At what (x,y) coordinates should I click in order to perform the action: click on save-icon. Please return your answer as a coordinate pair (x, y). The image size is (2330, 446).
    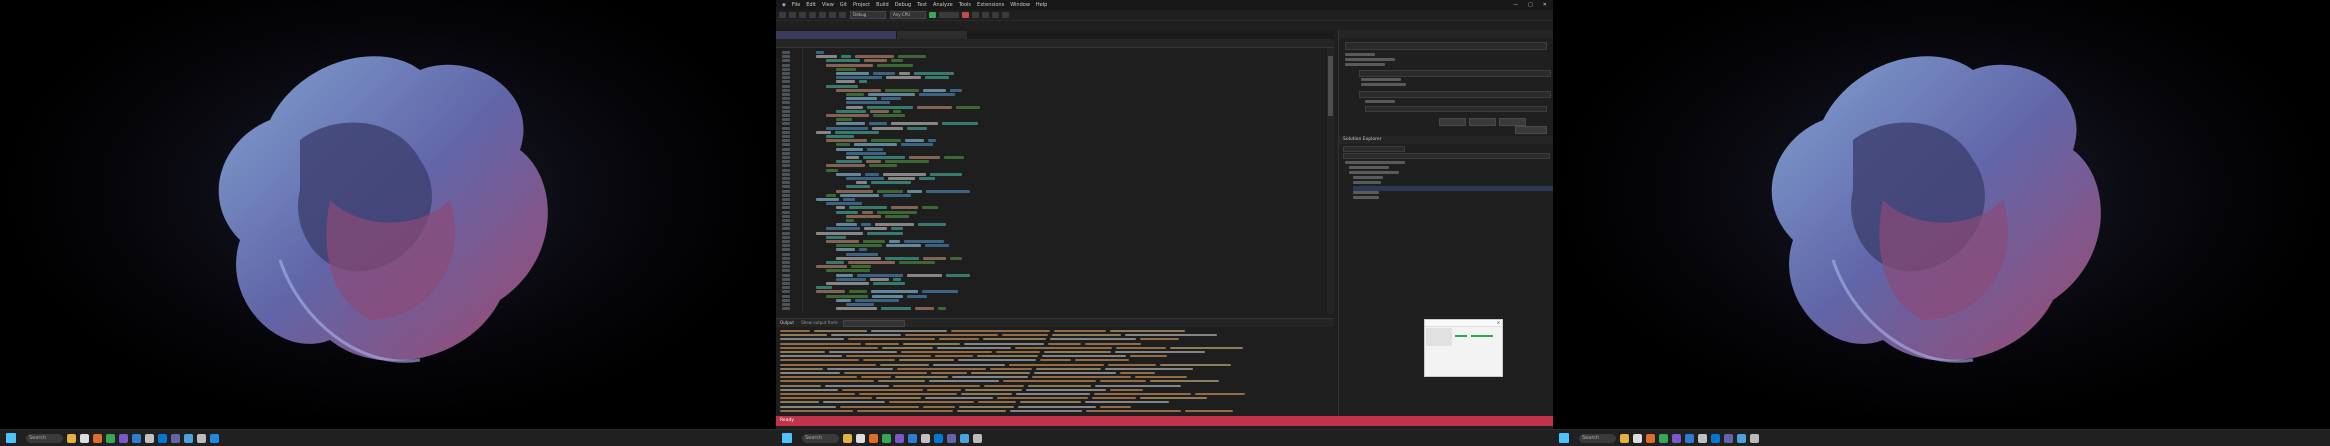
    Looking at the image, I should click on (812, 15).